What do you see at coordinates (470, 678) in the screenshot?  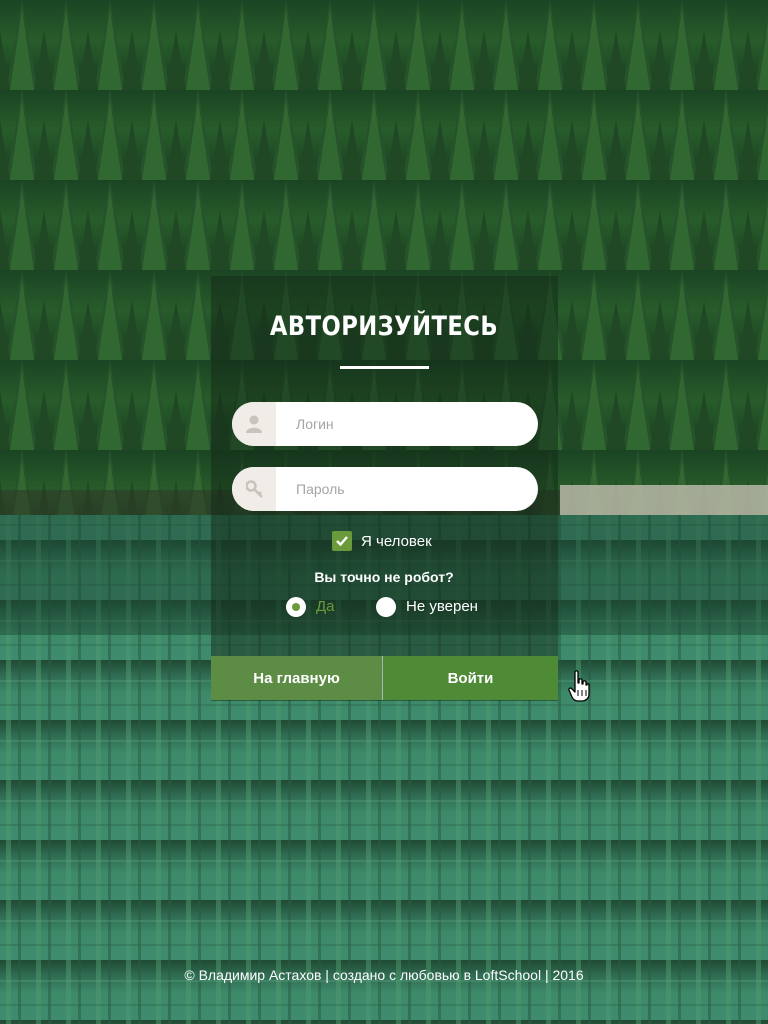 I see `login-button: Войти` at bounding box center [470, 678].